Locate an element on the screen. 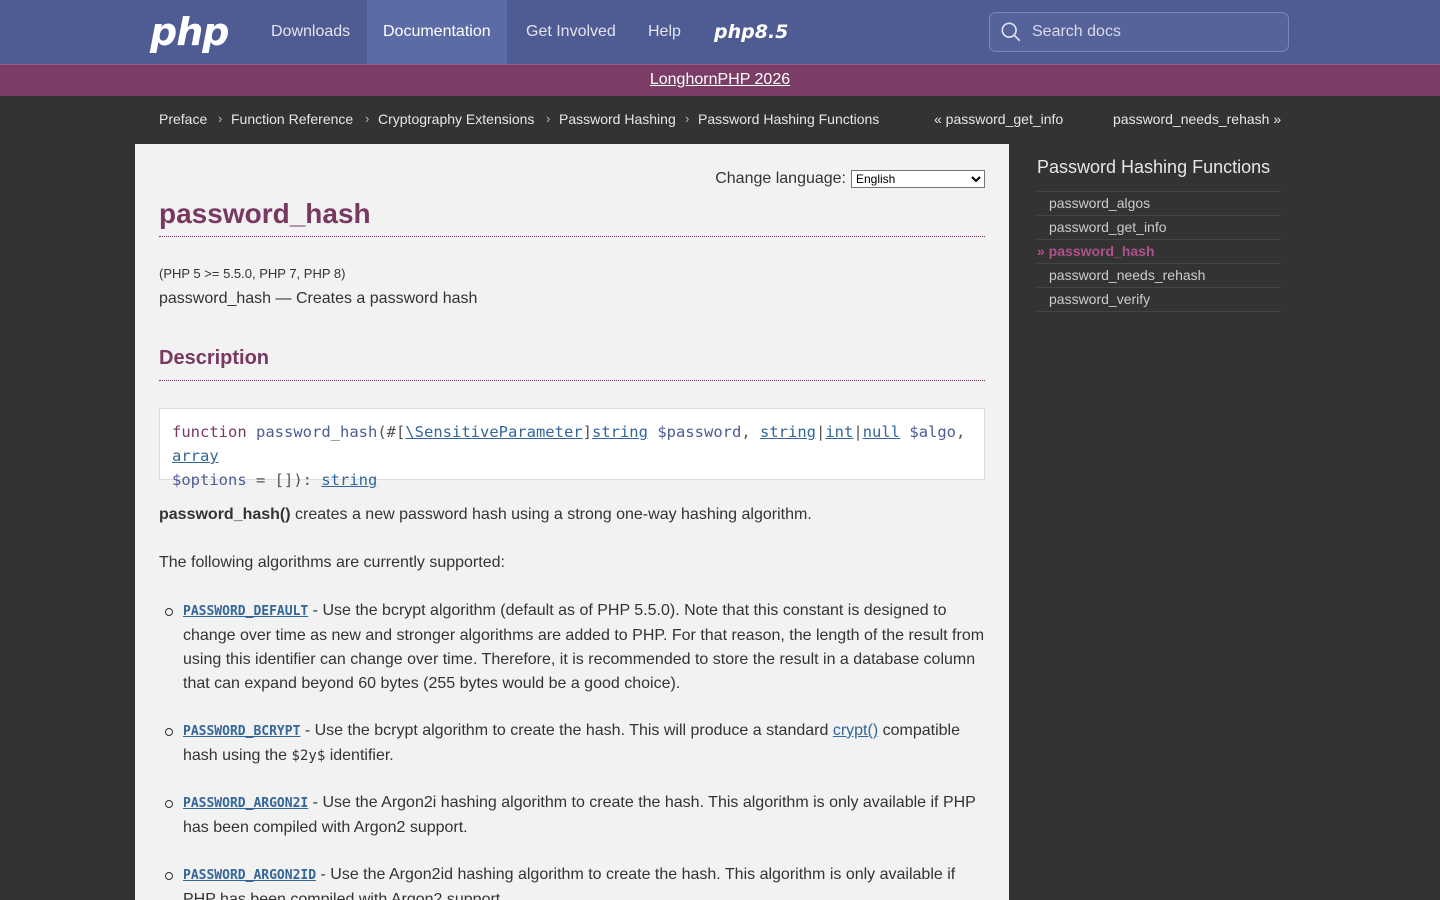  breadcrumb-preface: Preface is located at coordinates (183, 119).